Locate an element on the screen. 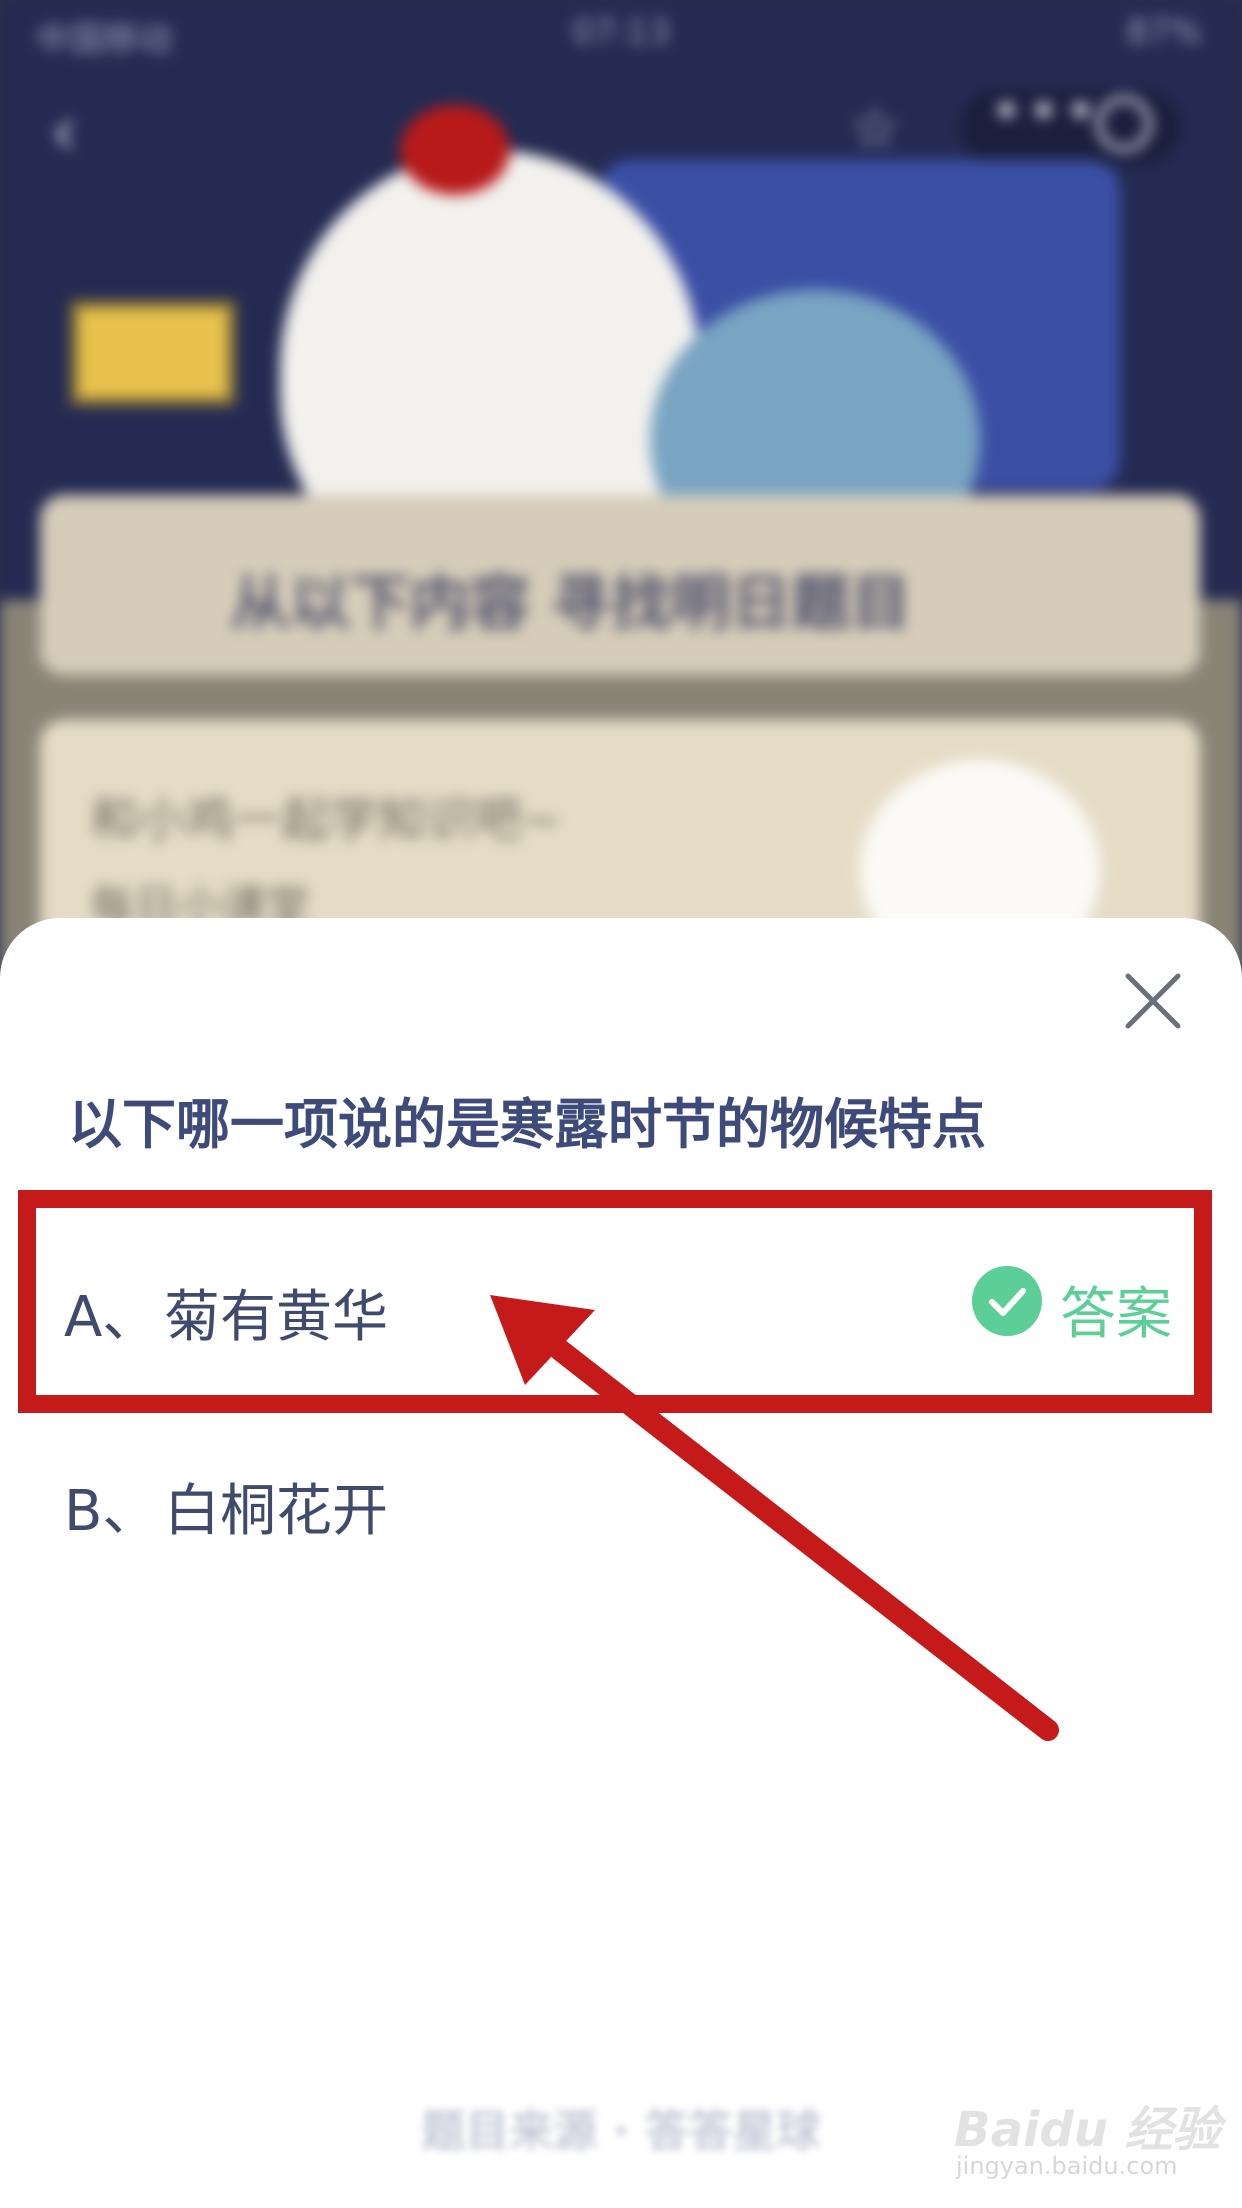 This screenshot has height=2208, width=1242. option-a-letter: A、 is located at coordinates (111, 1317).